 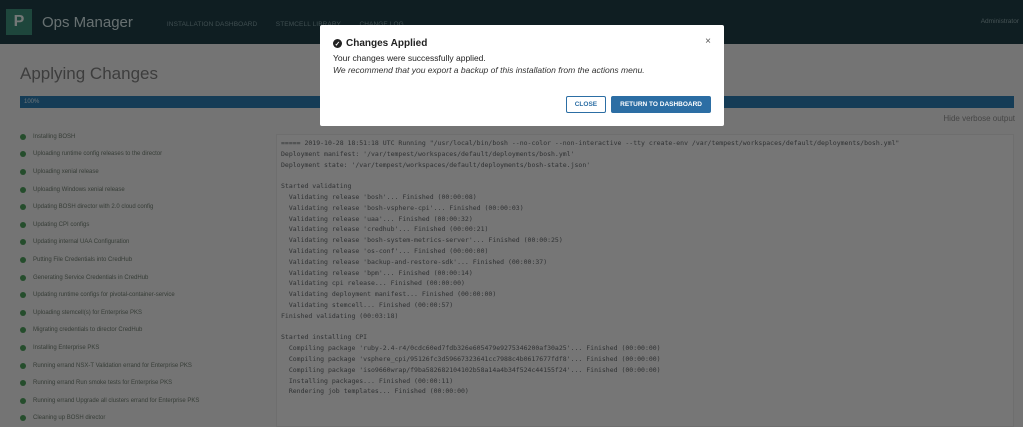 What do you see at coordinates (661, 104) in the screenshot?
I see `return-to-dashboard-button: RETURN TO DASHBOARD` at bounding box center [661, 104].